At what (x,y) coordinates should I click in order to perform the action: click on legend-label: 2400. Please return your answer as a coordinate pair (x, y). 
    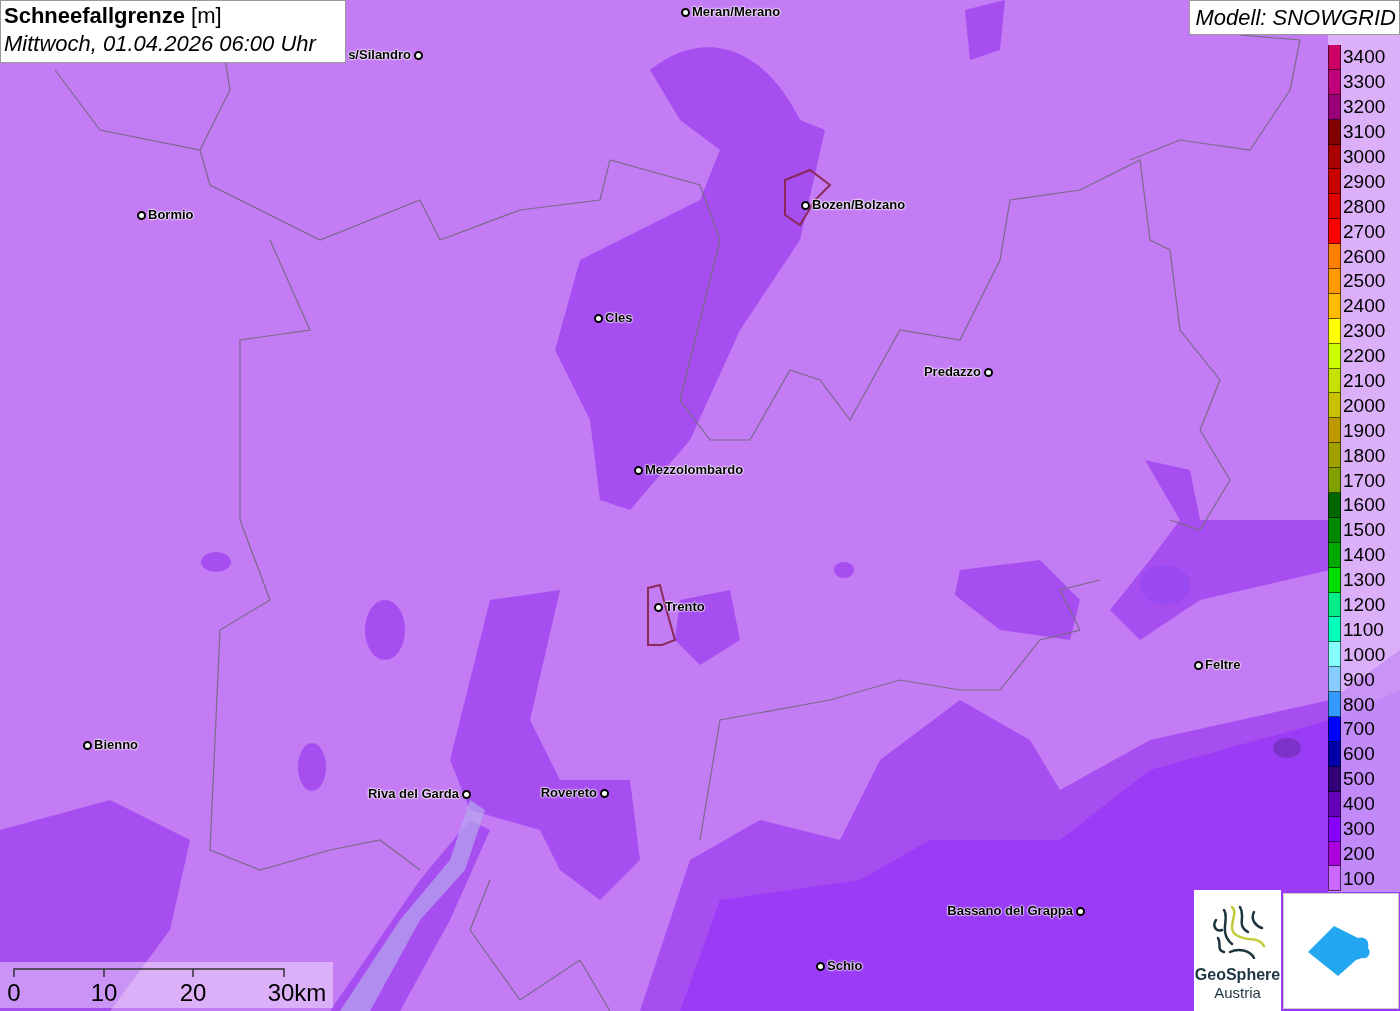
    Looking at the image, I should click on (1364, 306).